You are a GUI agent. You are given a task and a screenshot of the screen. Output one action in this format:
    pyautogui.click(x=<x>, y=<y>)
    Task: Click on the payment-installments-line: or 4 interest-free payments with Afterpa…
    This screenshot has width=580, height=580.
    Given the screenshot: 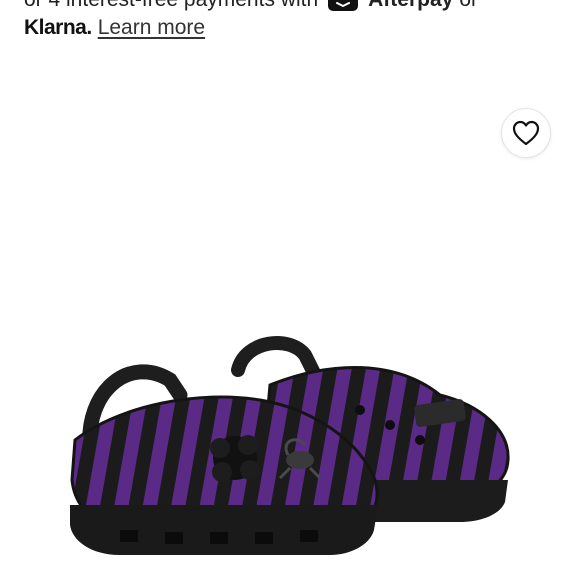 What is the action you would take?
    pyautogui.click(x=251, y=6)
    